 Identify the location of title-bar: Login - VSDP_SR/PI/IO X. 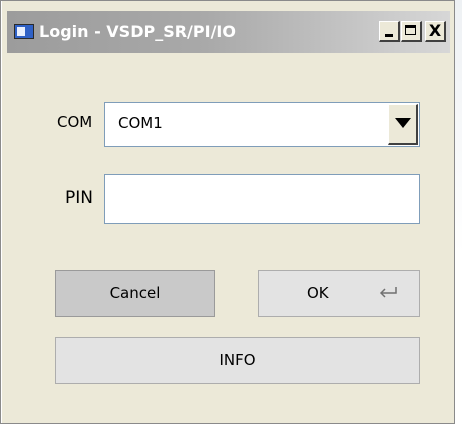
(228, 32).